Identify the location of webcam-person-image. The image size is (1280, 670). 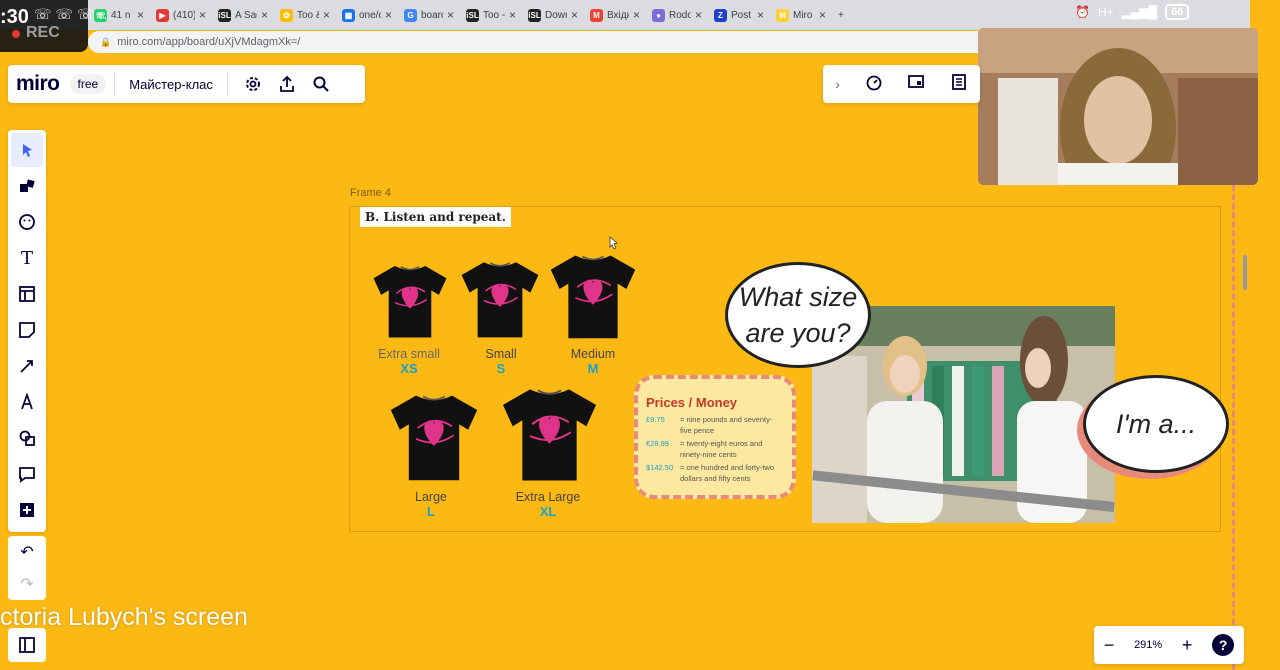
(1118, 106).